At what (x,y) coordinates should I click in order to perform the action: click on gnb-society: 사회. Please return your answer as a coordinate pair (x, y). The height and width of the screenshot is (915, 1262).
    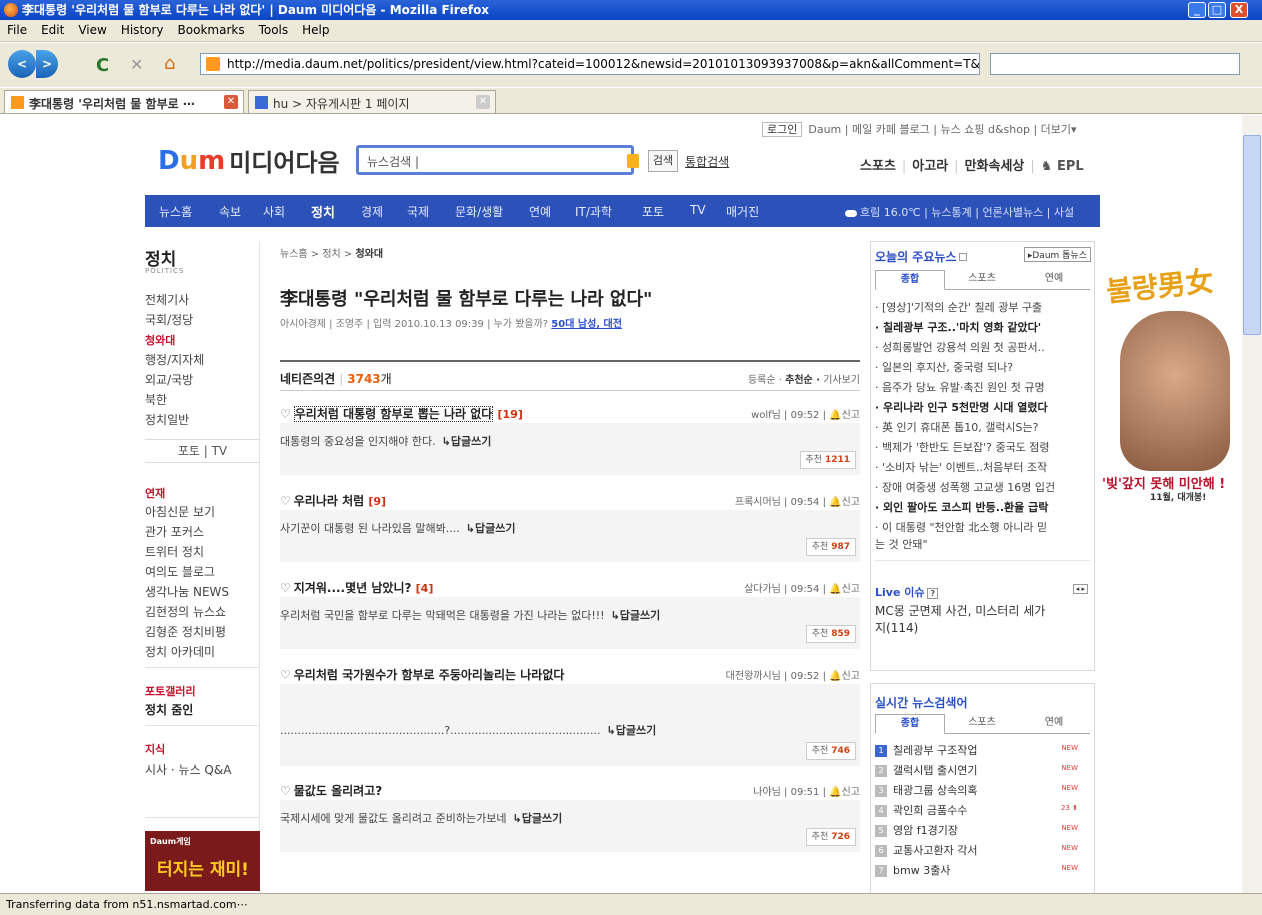
    Looking at the image, I should click on (274, 211).